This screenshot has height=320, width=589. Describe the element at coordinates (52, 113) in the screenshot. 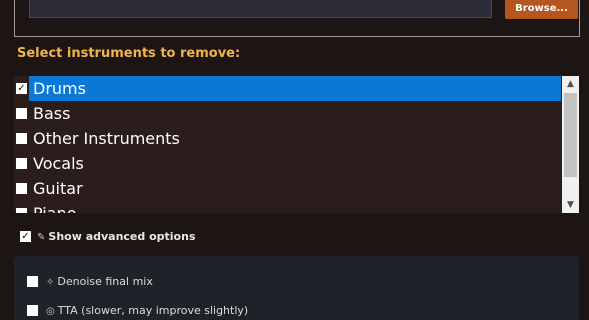

I see `list-item-label: Bass` at that location.